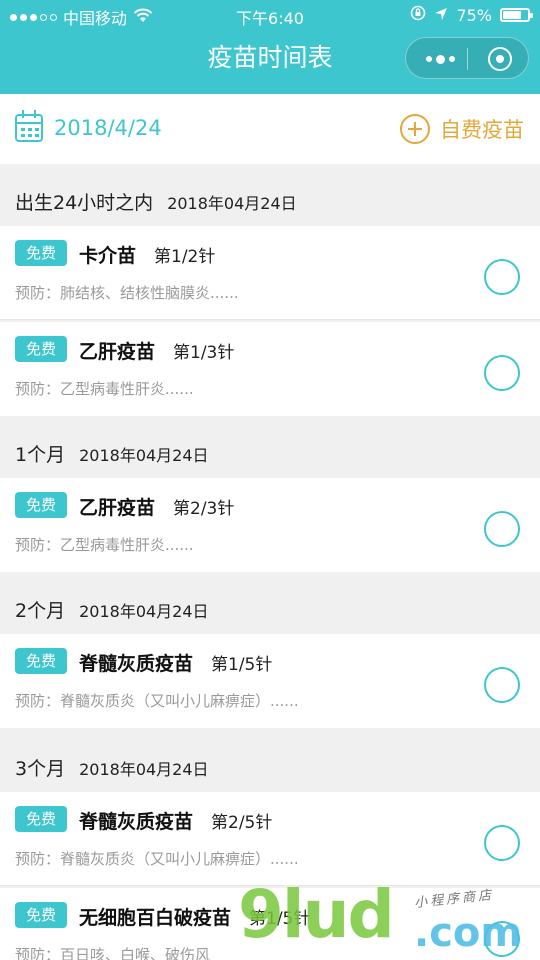 The image size is (540, 960). What do you see at coordinates (468, 933) in the screenshot?
I see `watermark-domain: .com` at bounding box center [468, 933].